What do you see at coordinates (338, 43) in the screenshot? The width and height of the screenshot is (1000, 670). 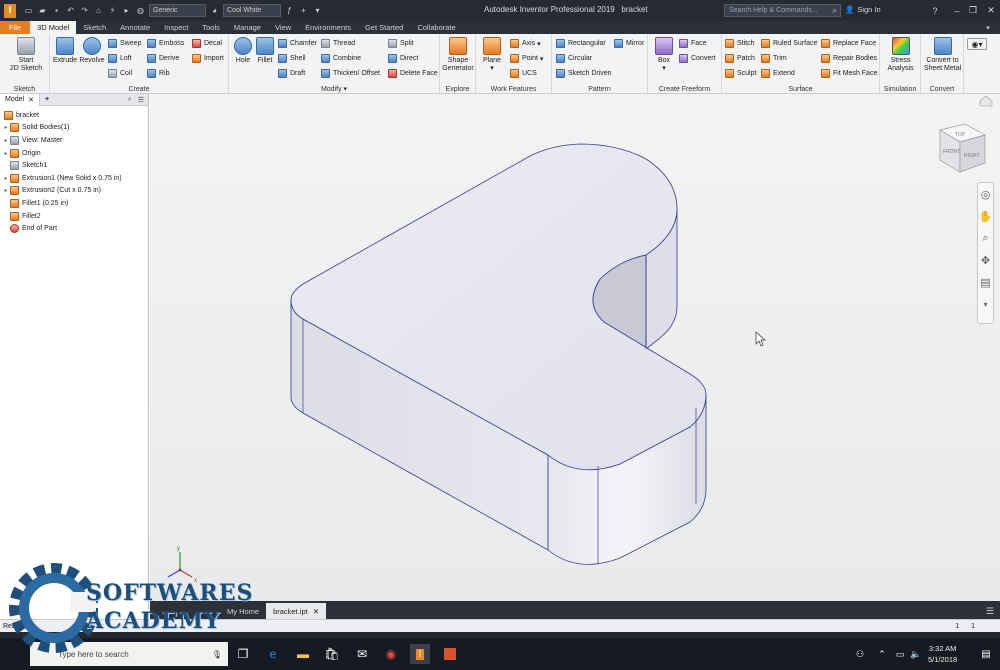 I see `thread-button: Thread` at bounding box center [338, 43].